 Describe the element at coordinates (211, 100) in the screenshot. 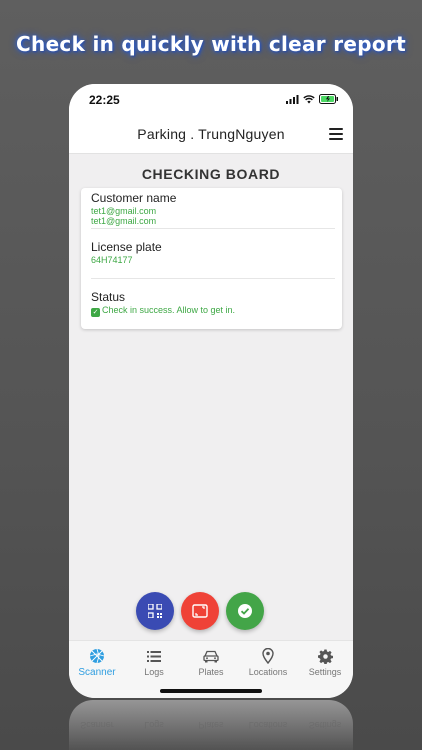

I see `status-bar: 22:25` at that location.